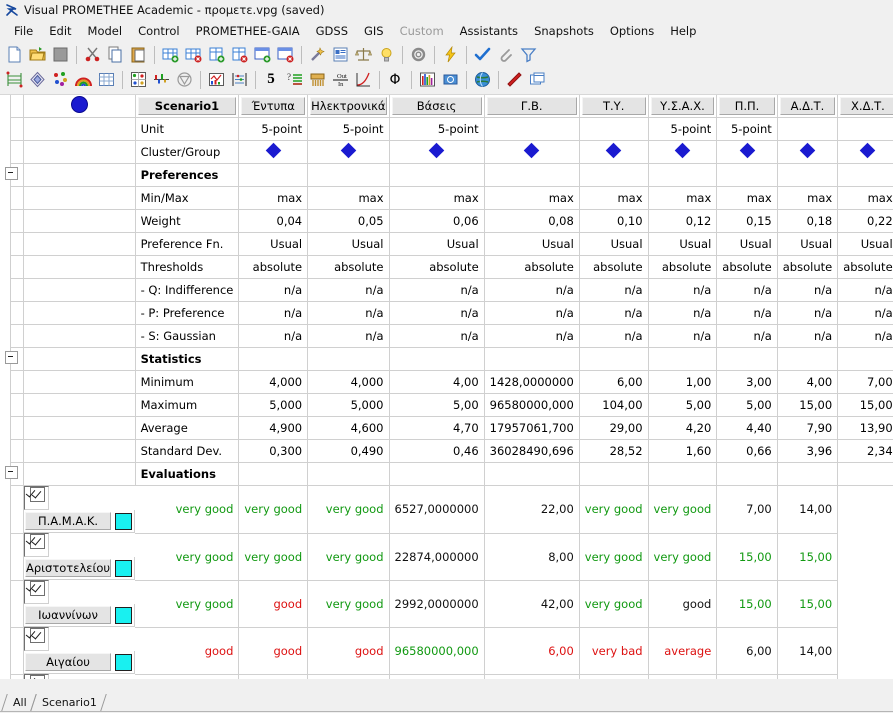 This screenshot has height=713, width=893. I want to click on value-cell: 0,66, so click(747, 451).